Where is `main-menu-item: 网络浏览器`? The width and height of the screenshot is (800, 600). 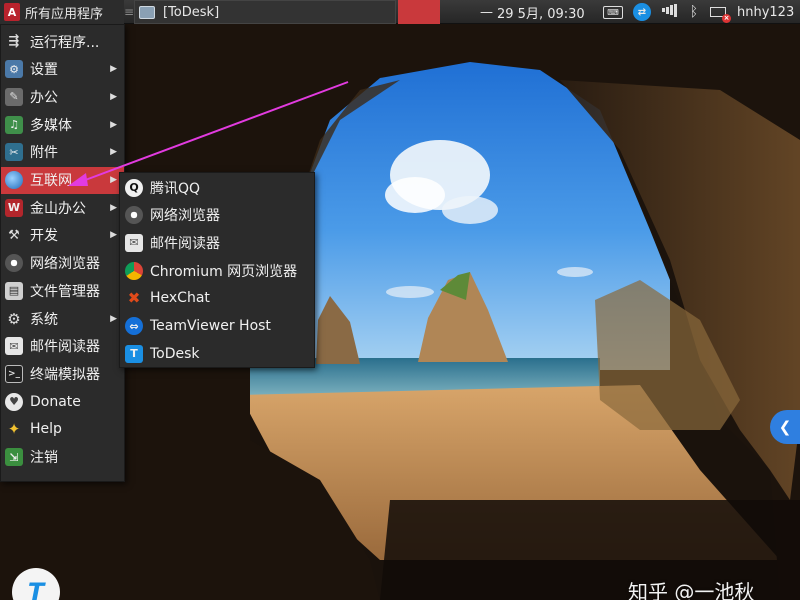
main-menu-item: 网络浏览器 is located at coordinates (62, 263).